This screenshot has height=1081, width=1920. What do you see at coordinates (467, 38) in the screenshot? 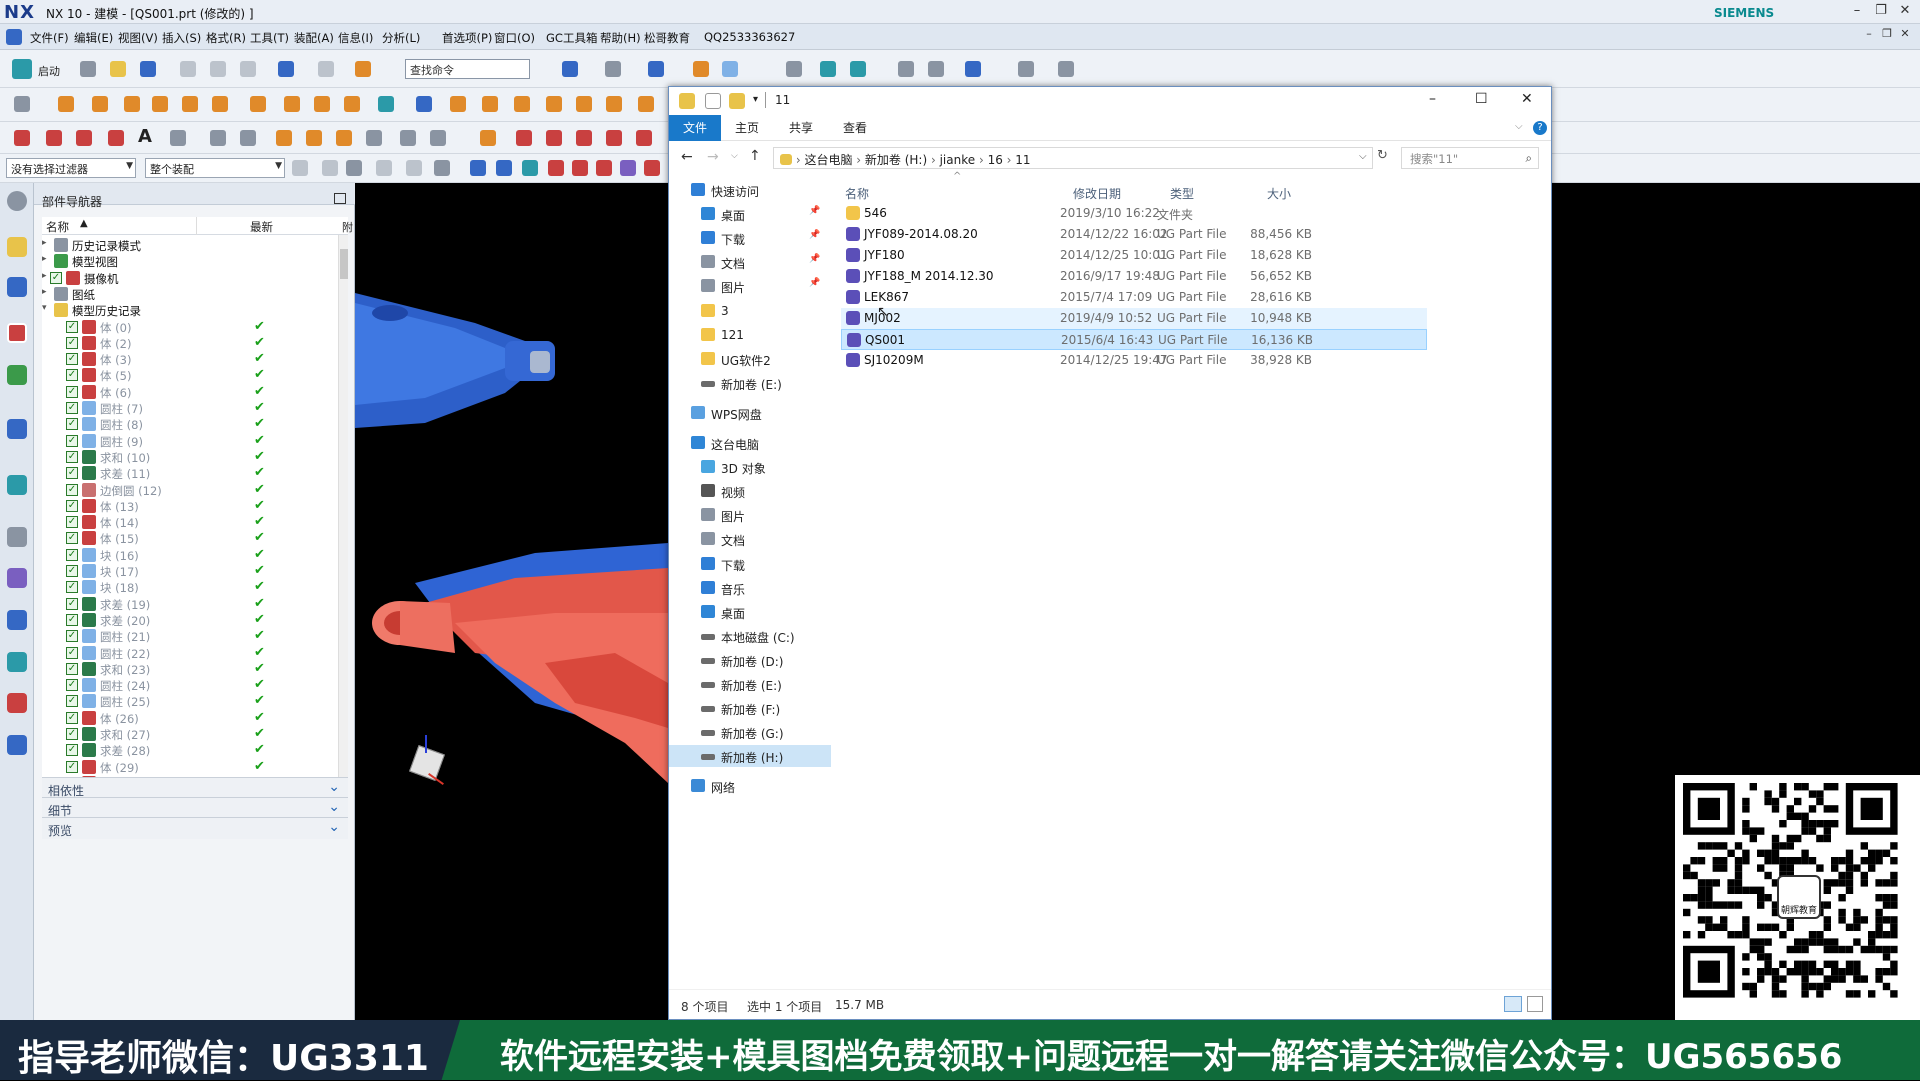
I see `menu-item: 首选项(P)` at bounding box center [467, 38].